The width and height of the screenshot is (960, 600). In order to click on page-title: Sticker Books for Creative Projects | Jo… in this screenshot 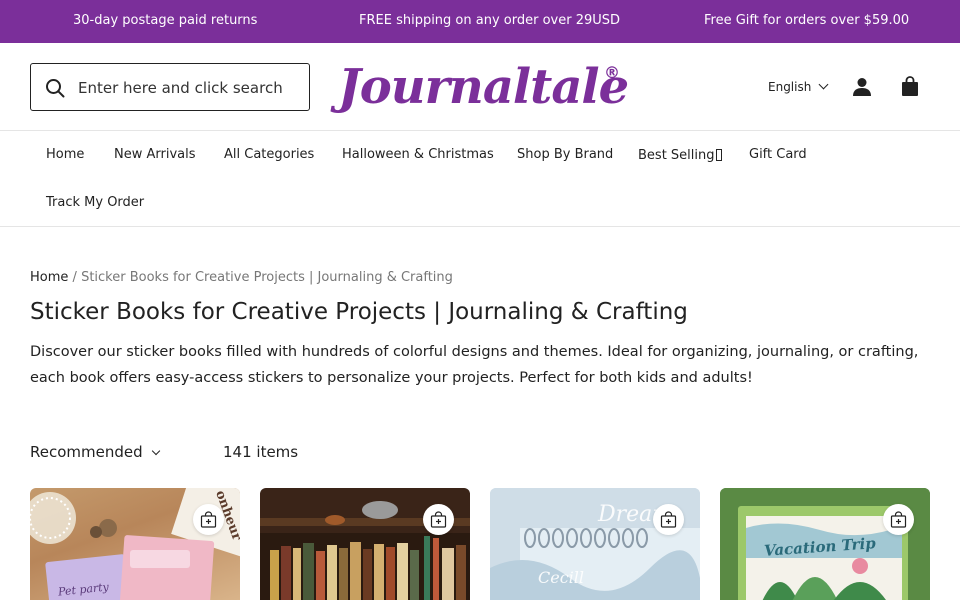, I will do `click(359, 312)`.